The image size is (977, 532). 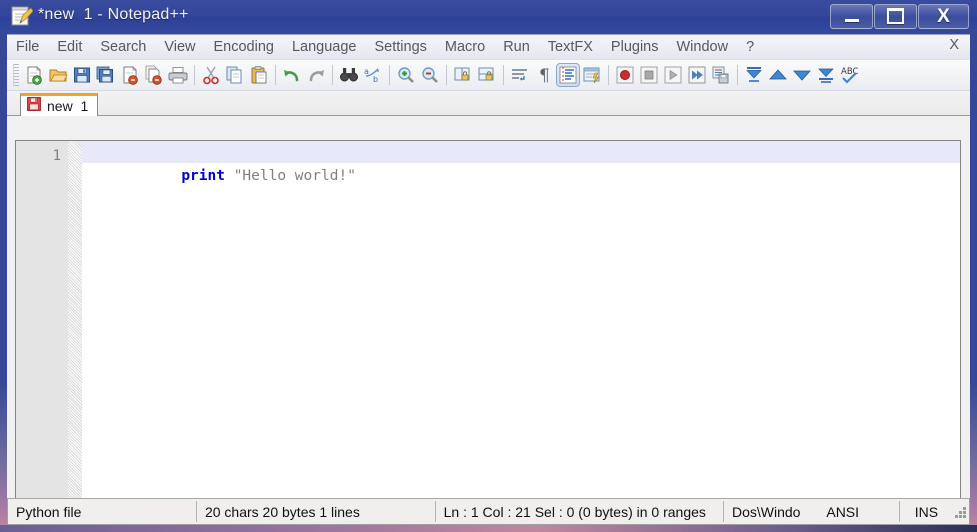 I want to click on replace-icon: a b, so click(x=373, y=75).